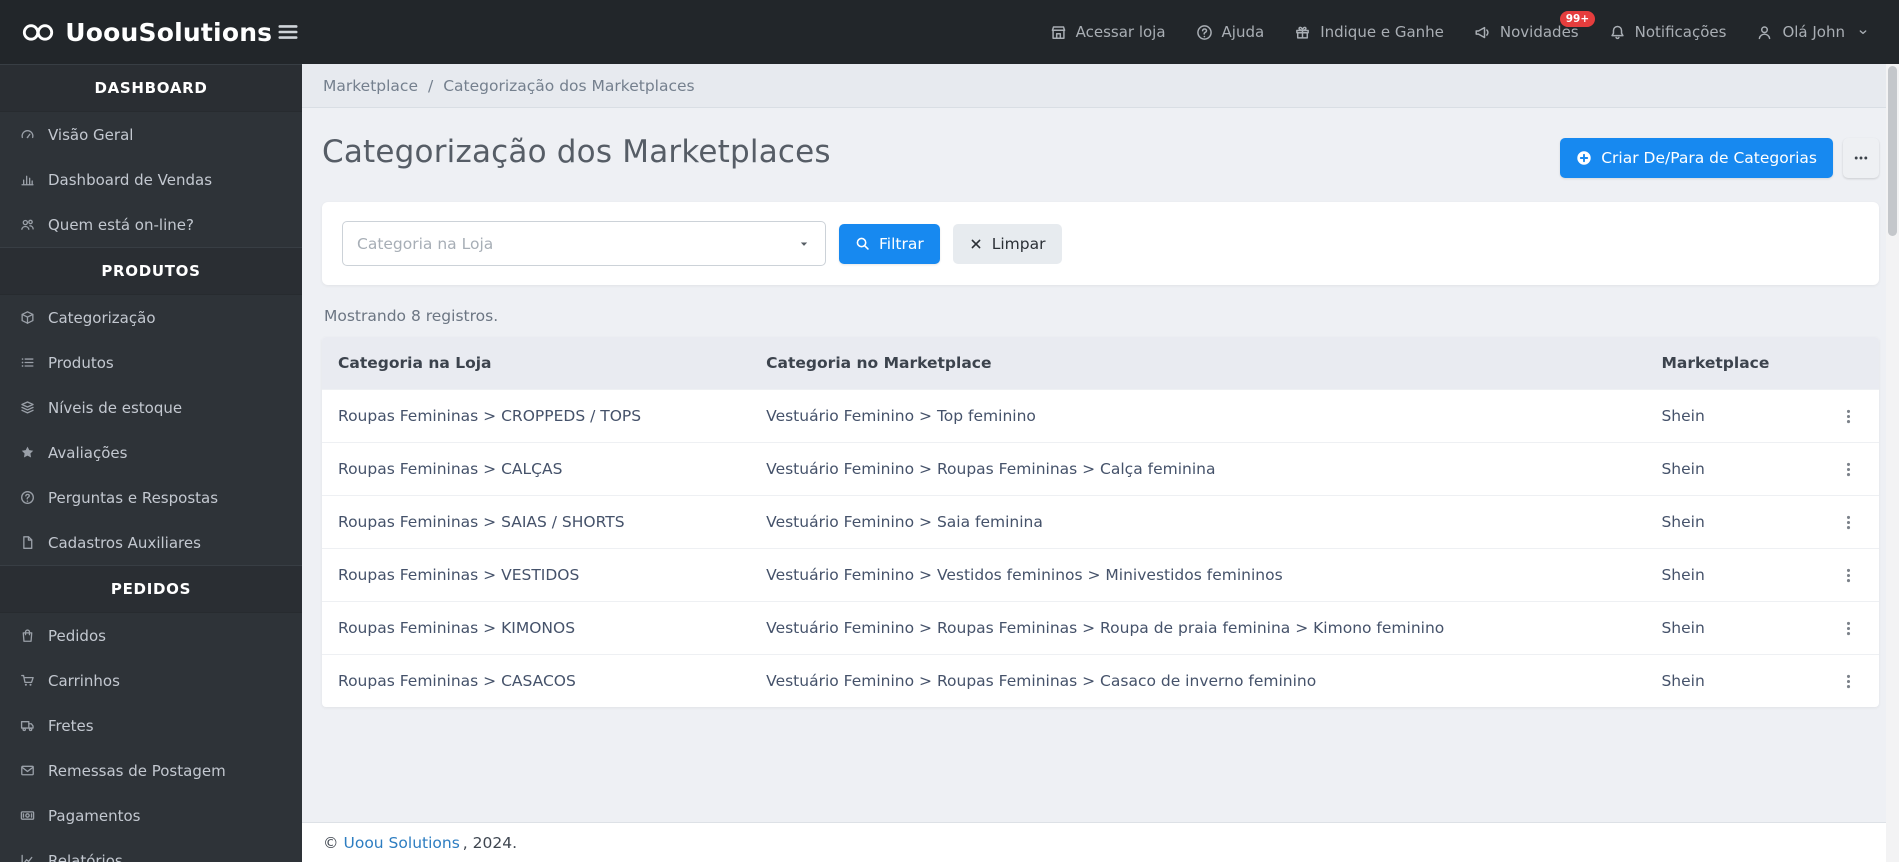  What do you see at coordinates (425, 243) in the screenshot?
I see `select-value: Categoria na Loja` at bounding box center [425, 243].